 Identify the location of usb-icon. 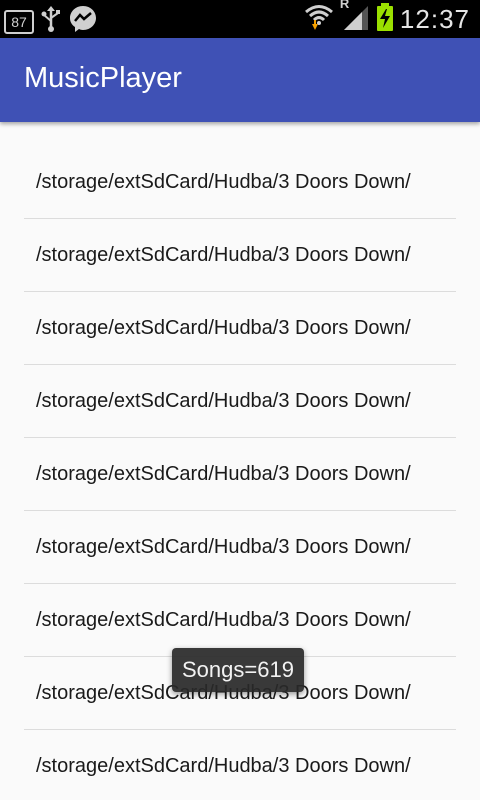
(51, 21).